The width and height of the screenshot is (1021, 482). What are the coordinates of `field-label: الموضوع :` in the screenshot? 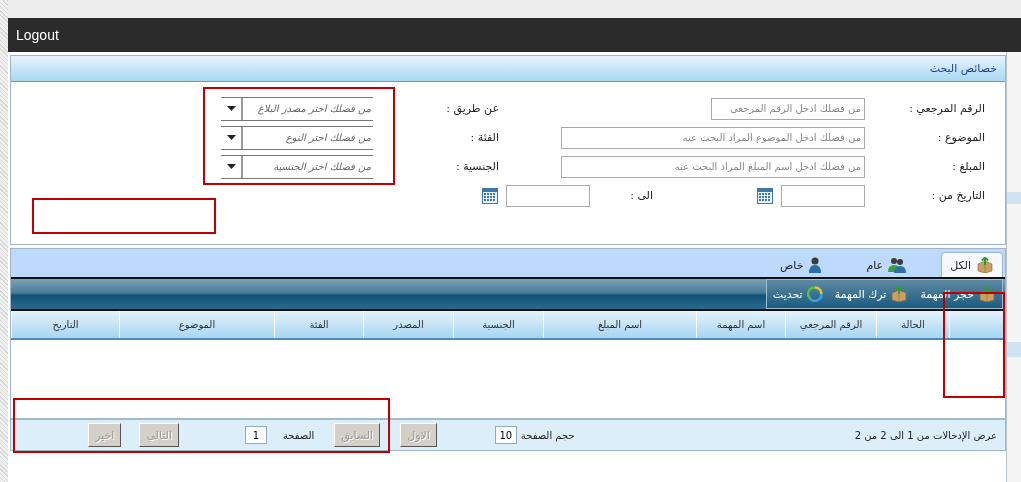 It's located at (960, 137).